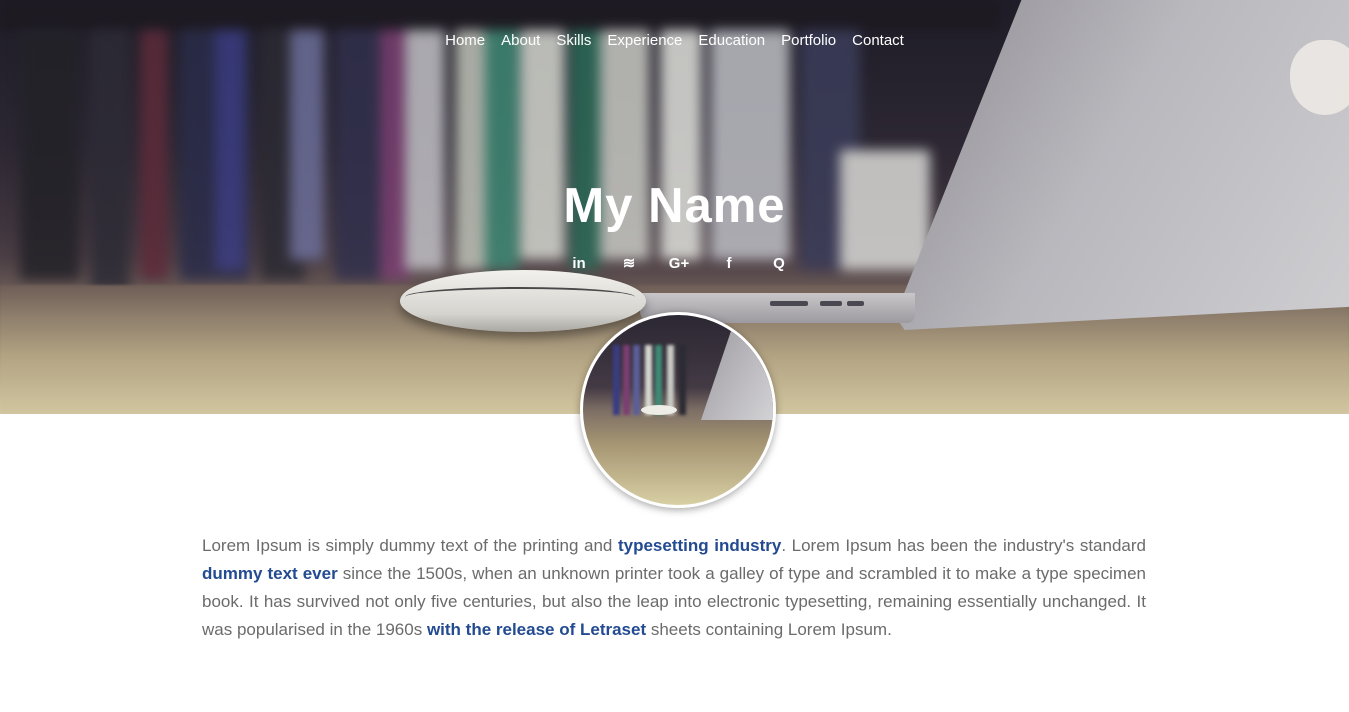 This screenshot has width=1349, height=712. I want to click on nav-skills: Skills, so click(573, 41).